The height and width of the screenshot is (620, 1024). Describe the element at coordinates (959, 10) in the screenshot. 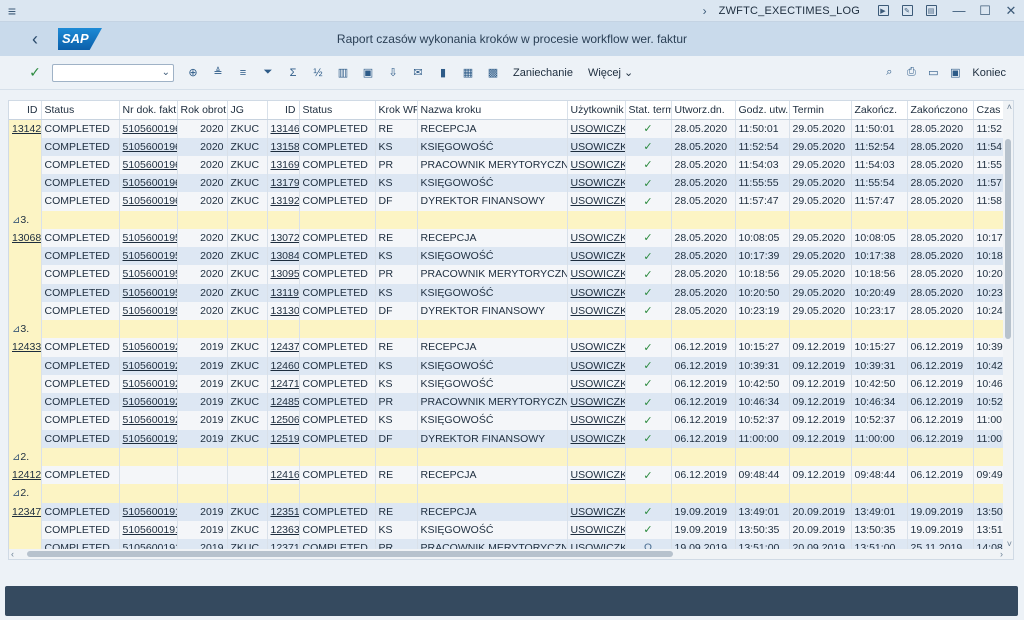

I see `minimize-icon: —` at that location.